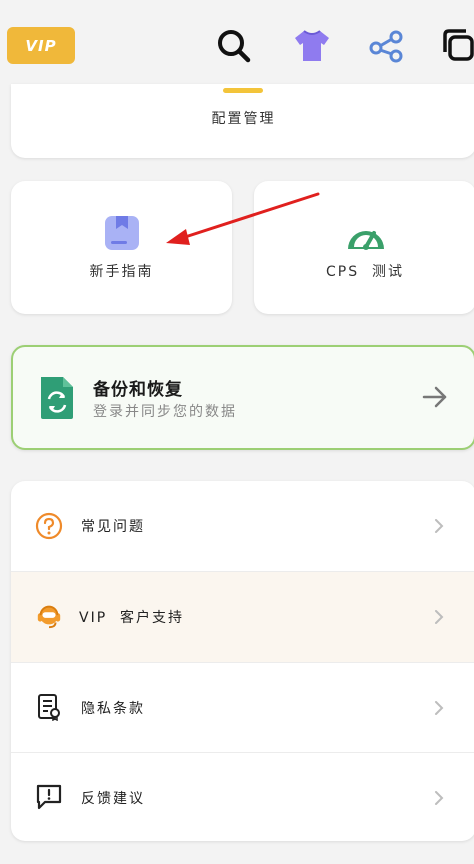 This screenshot has width=474, height=864. I want to click on share-icon, so click(386, 46).